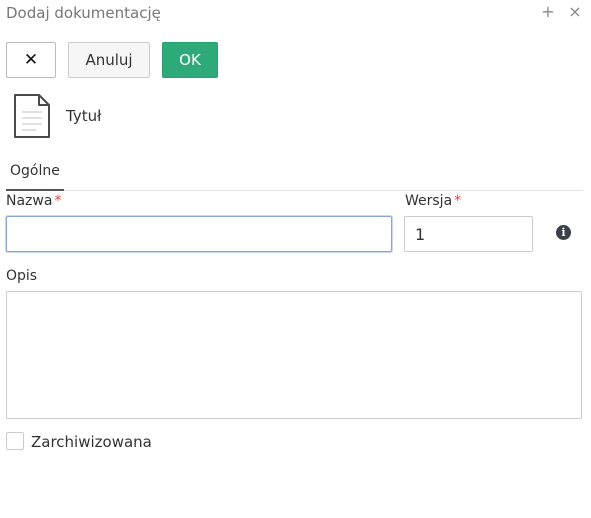 This screenshot has width=591, height=518. I want to click on cancel-button: Anuluj, so click(109, 60).